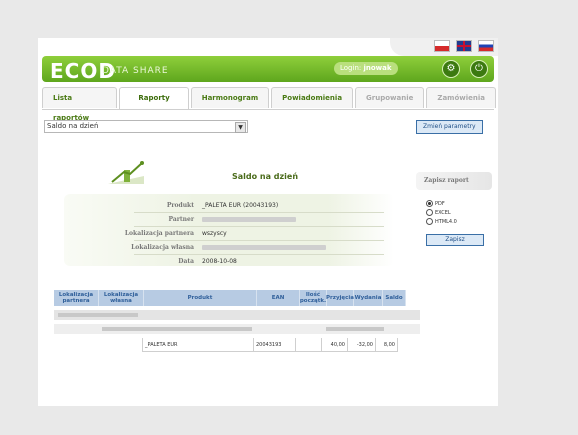  Describe the element at coordinates (479, 69) in the screenshot. I see `power-icon: ⏻` at that location.